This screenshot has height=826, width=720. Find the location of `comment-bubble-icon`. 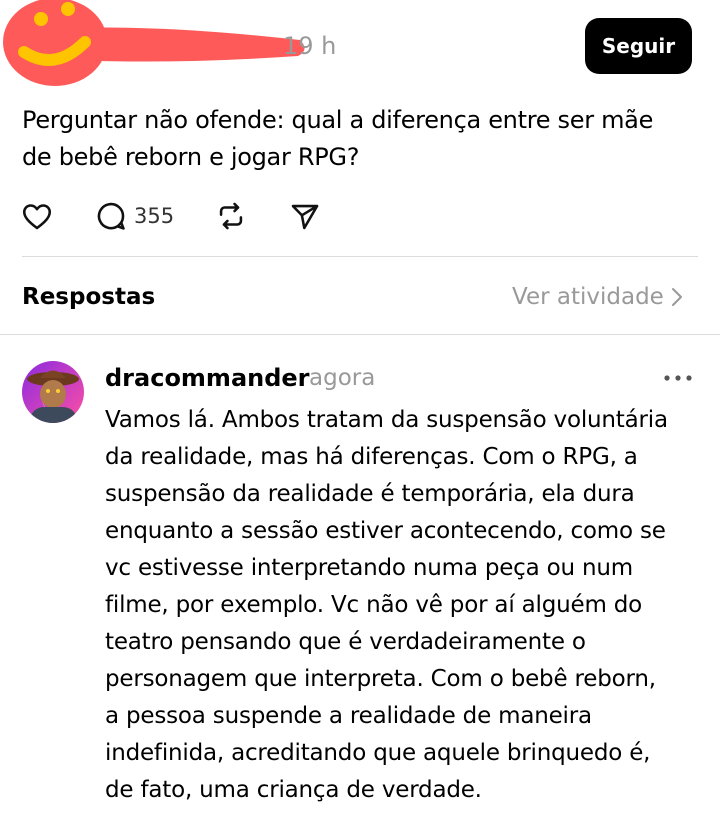

comment-bubble-icon is located at coordinates (111, 216).